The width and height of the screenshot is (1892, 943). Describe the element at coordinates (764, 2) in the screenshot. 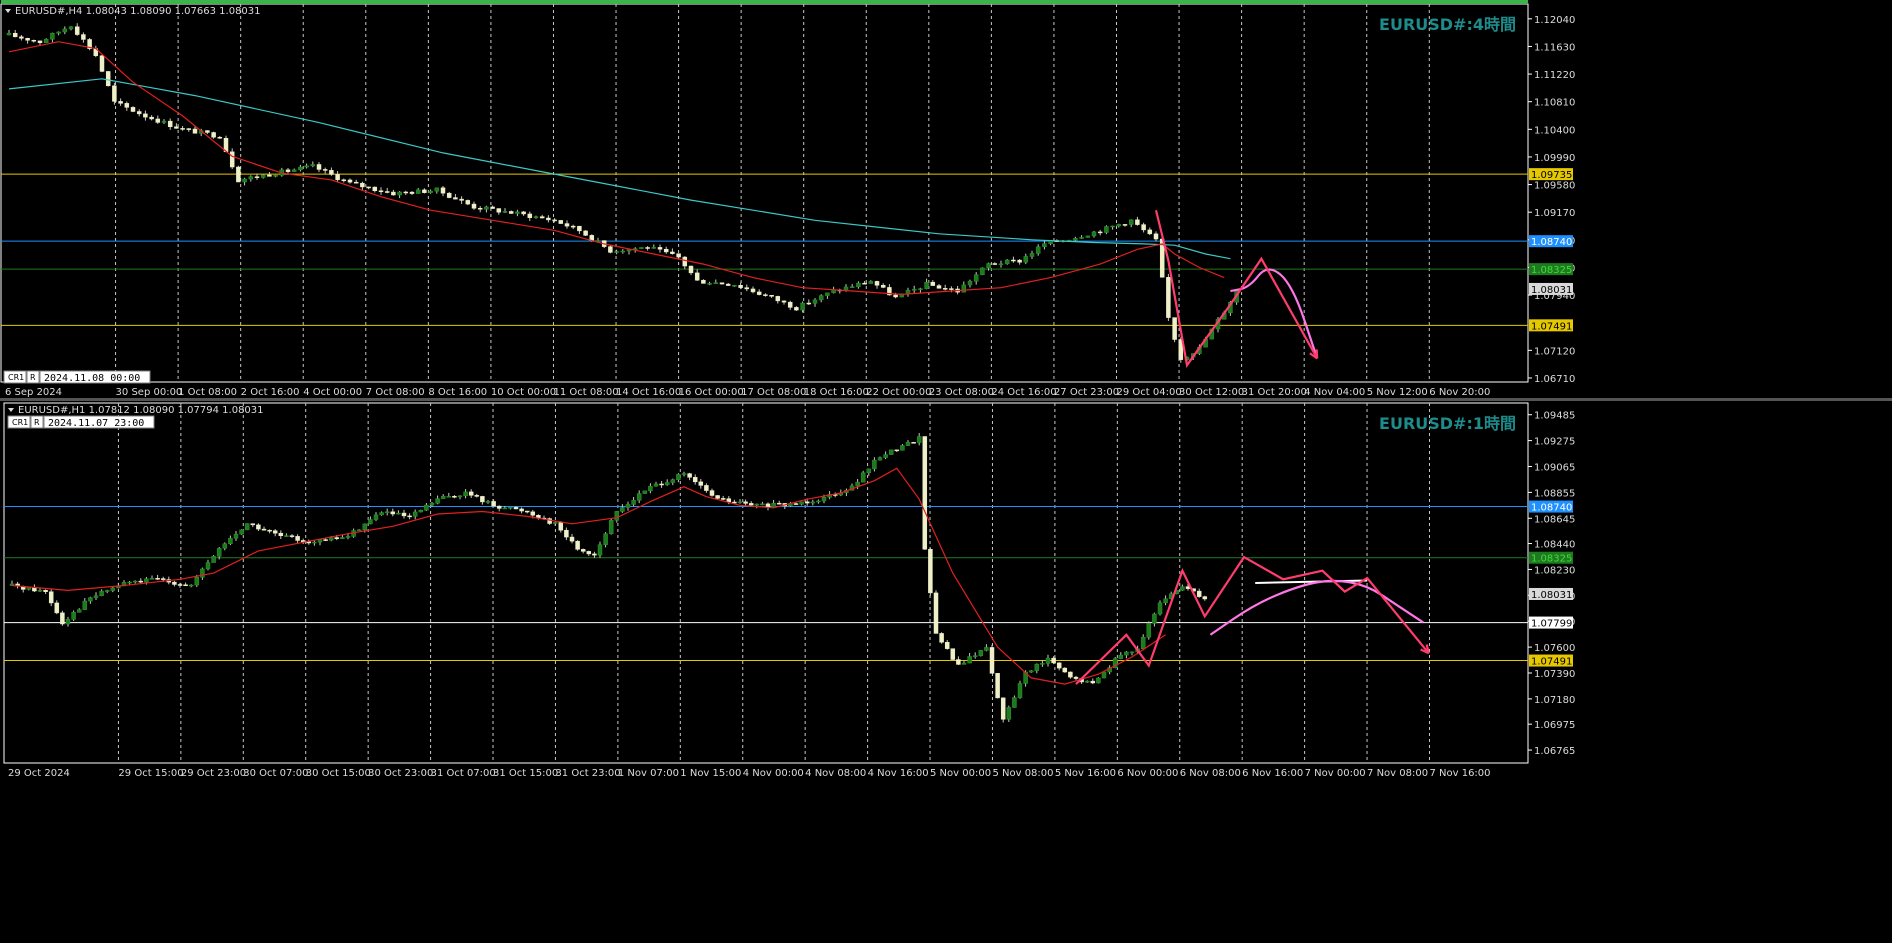

I see `active-window-bar` at that location.